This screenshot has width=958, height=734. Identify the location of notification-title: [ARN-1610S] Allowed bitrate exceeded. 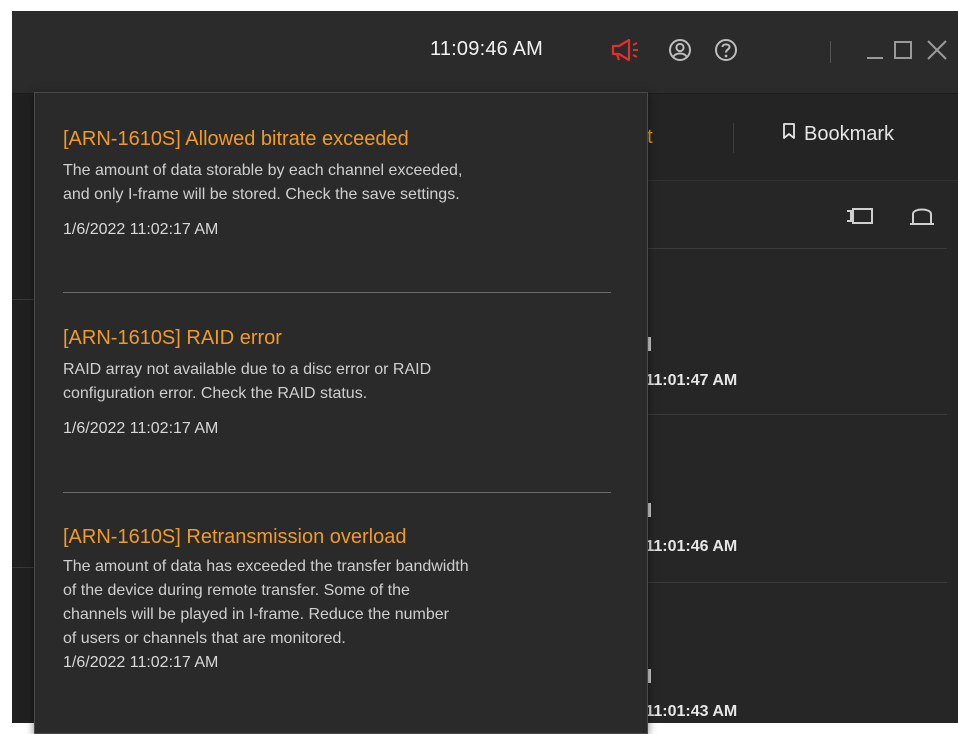
(236, 139).